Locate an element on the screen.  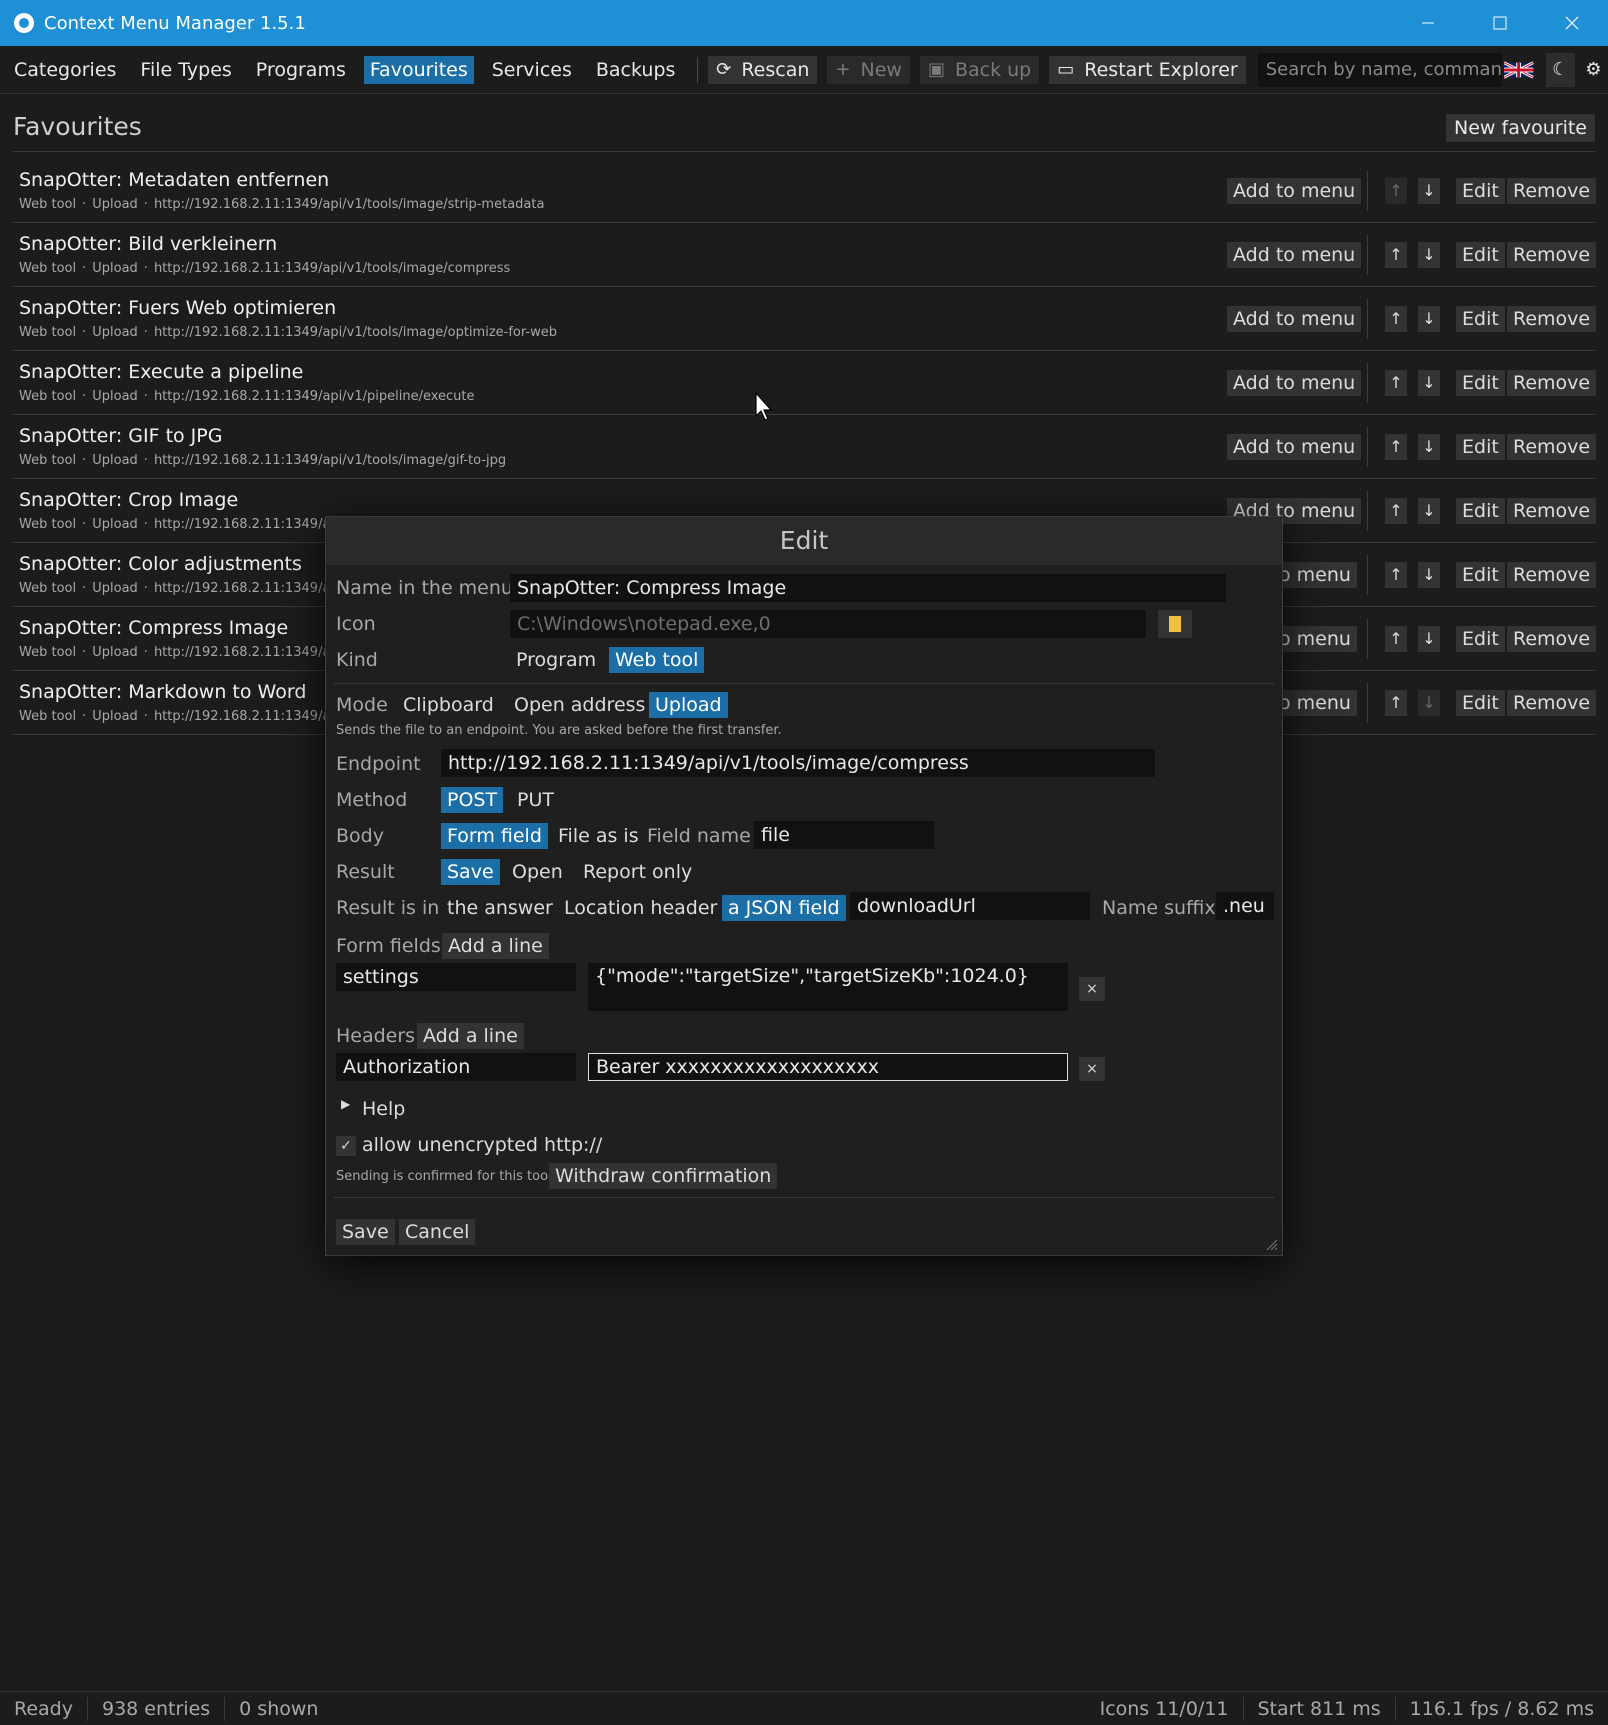
add-header-button: Add a line is located at coordinates (470, 1036).